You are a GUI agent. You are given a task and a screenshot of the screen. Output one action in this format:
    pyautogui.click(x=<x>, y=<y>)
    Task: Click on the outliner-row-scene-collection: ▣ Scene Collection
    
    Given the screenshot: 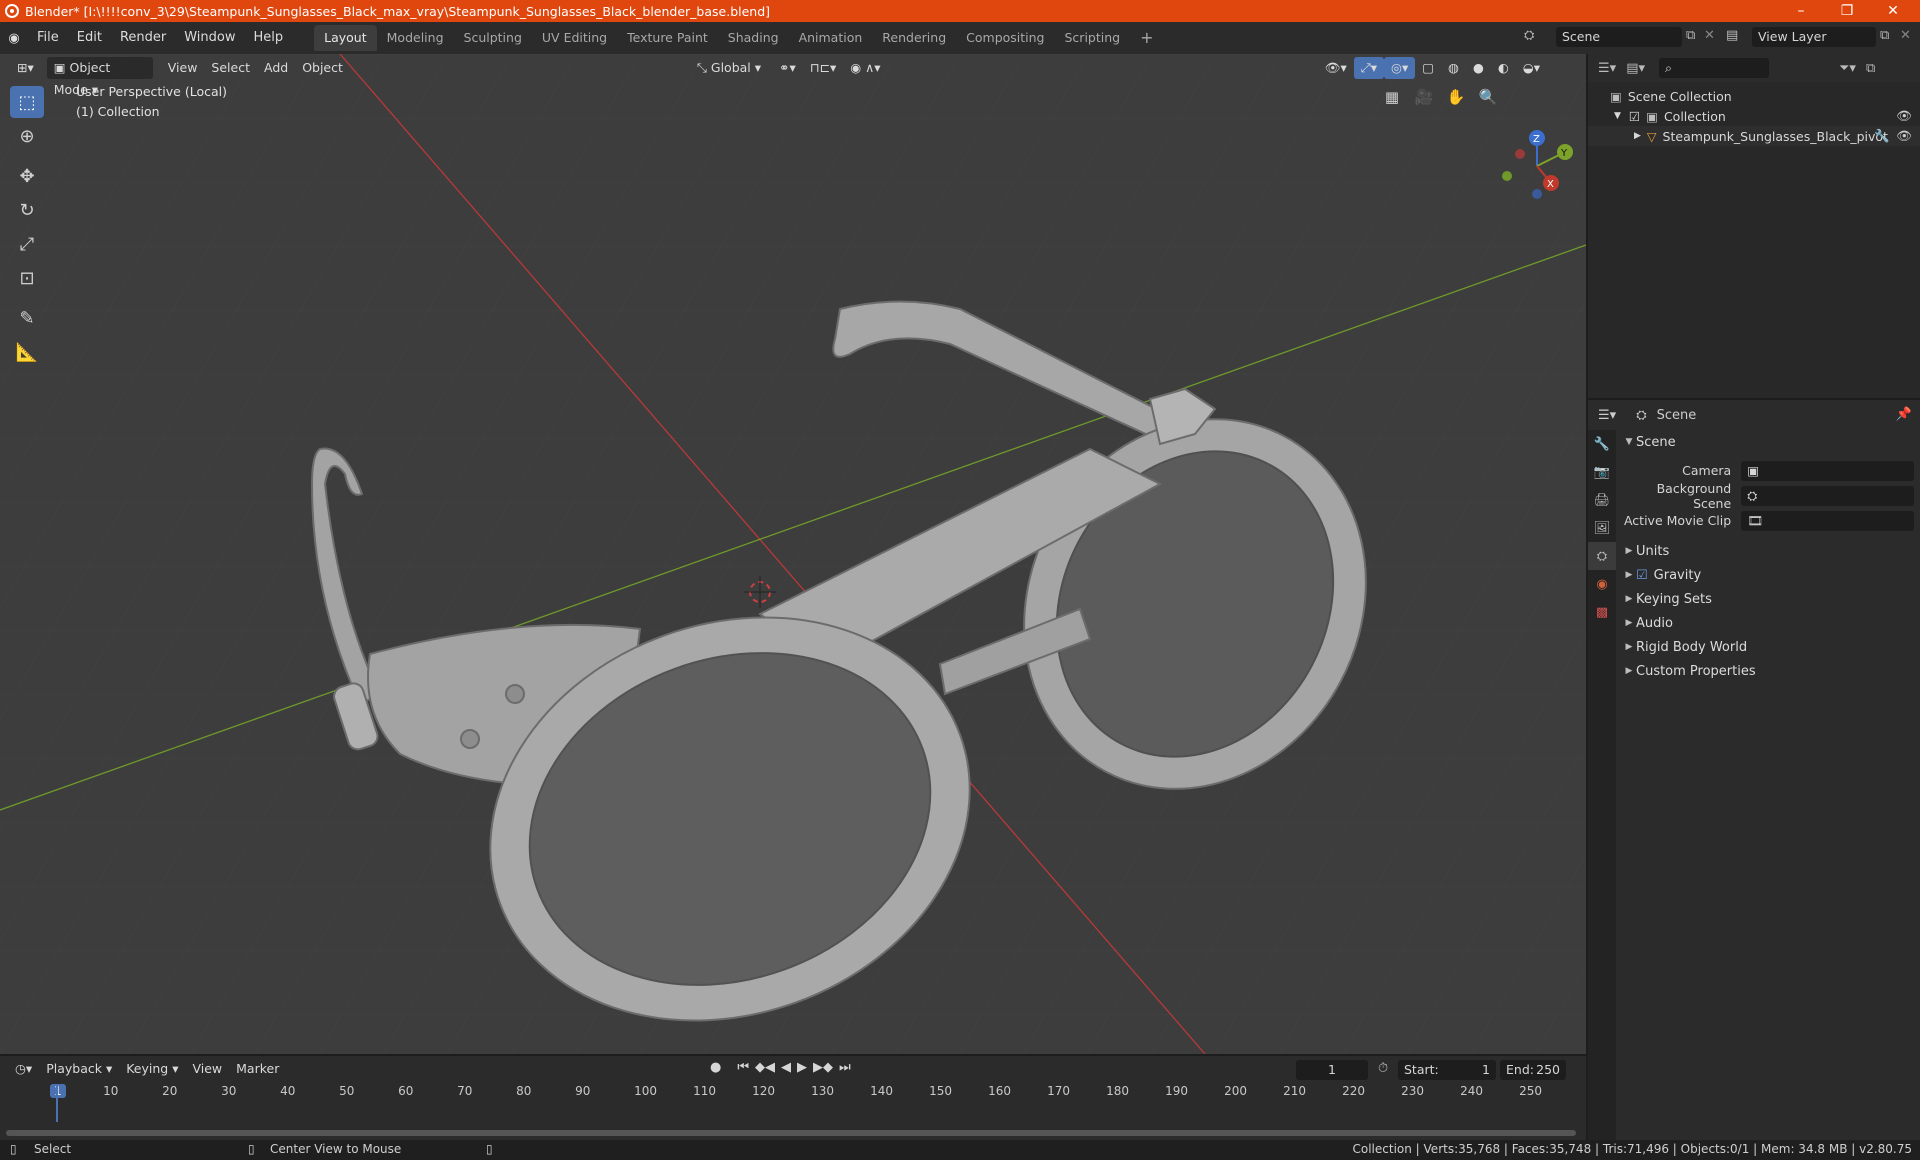 What is the action you would take?
    pyautogui.click(x=1754, y=96)
    